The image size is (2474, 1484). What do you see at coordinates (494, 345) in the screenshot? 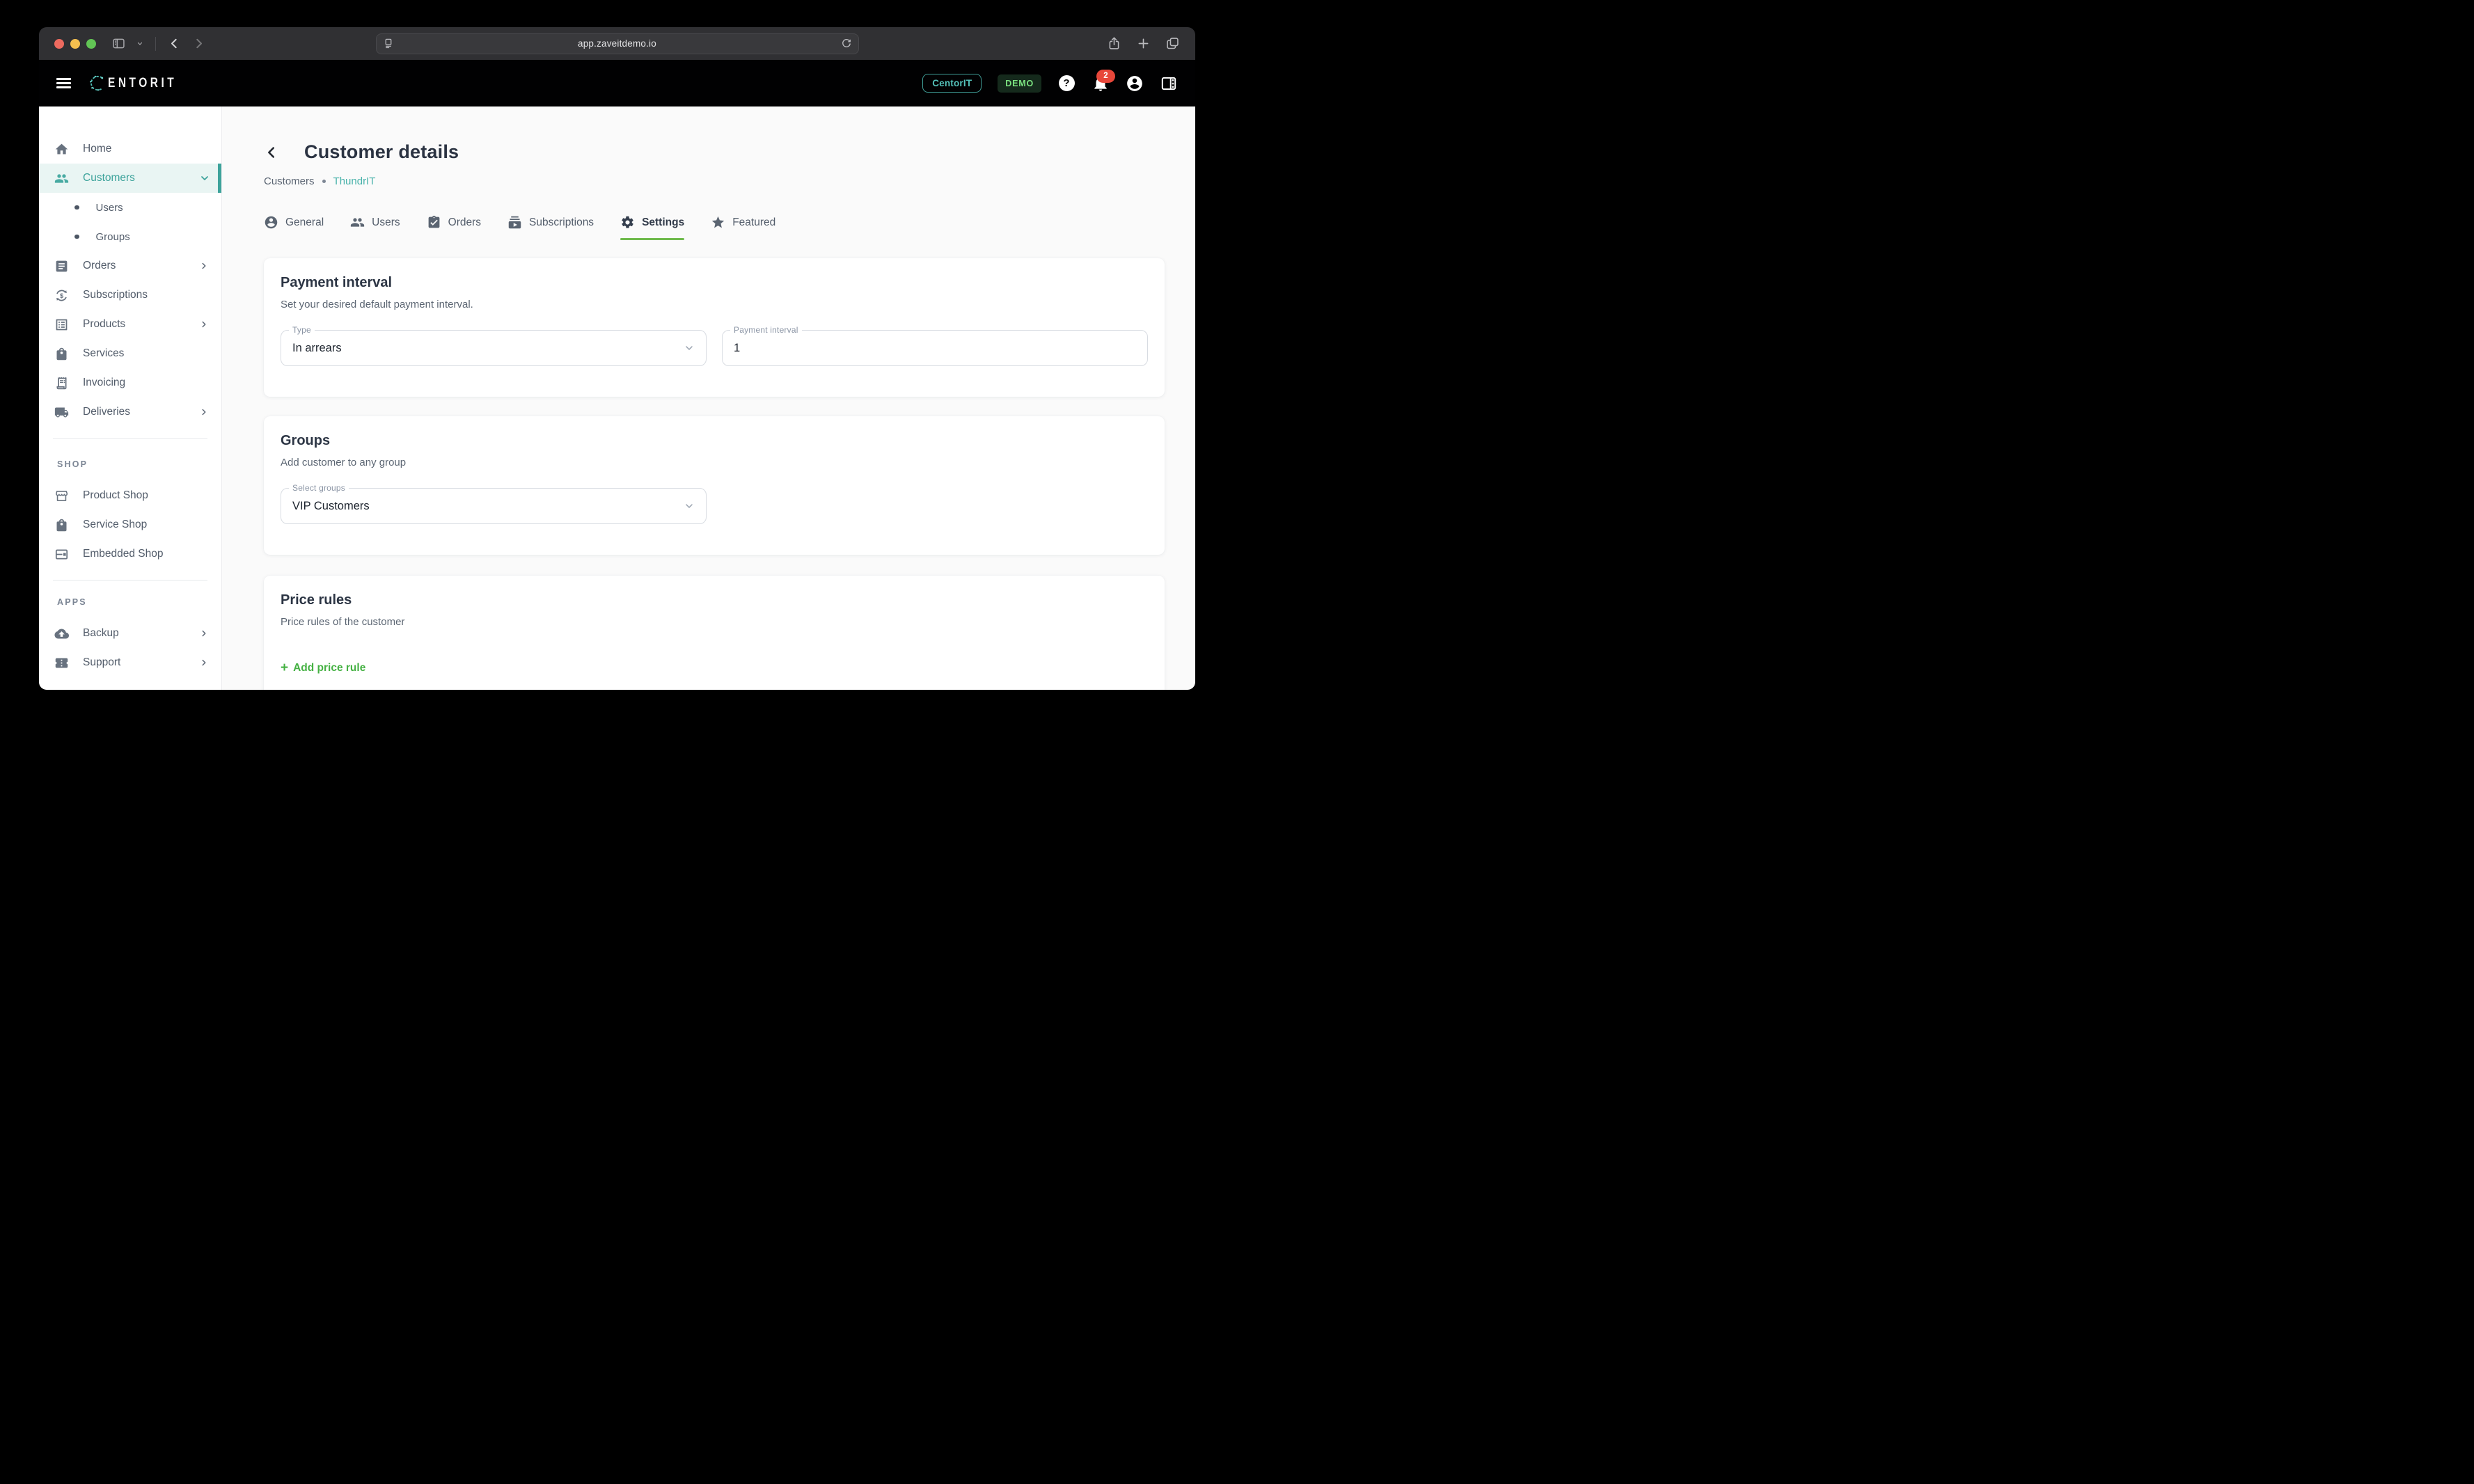
I see `type-select: Type In arrears` at bounding box center [494, 345].